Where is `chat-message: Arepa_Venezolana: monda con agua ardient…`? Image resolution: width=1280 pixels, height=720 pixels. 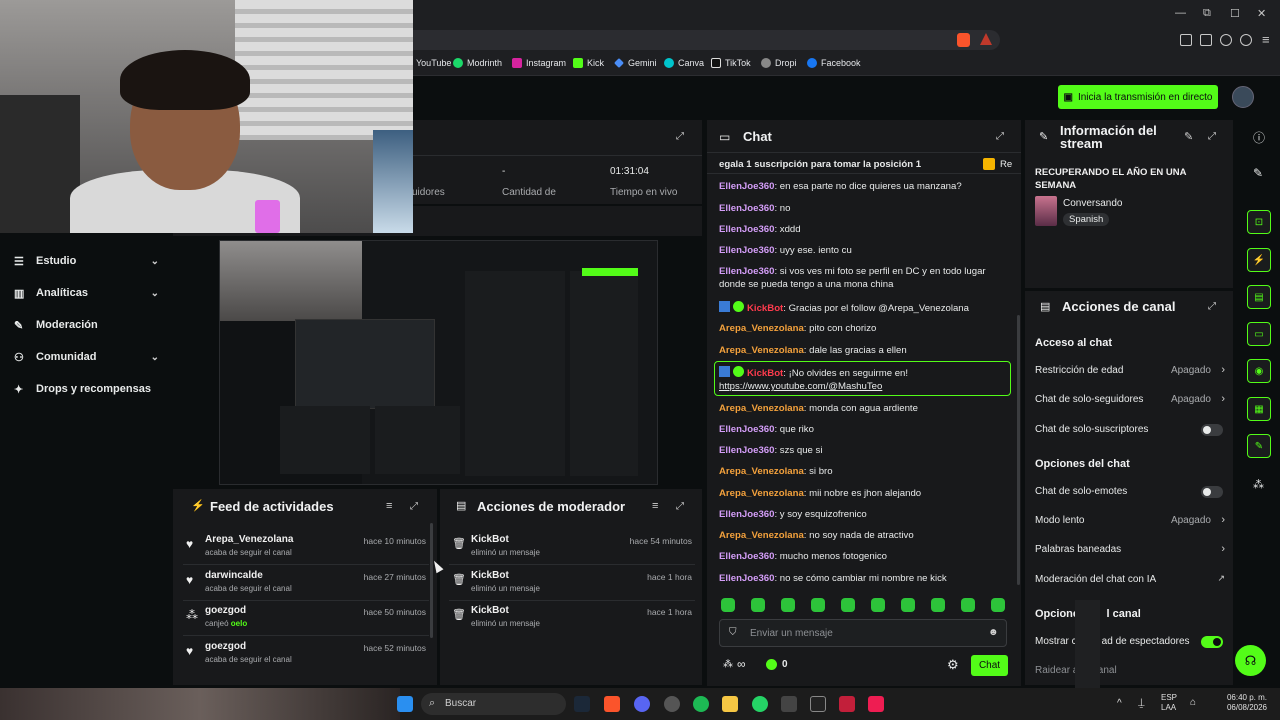 chat-message: Arepa_Venezolana: monda con agua ardient… is located at coordinates (864, 408).